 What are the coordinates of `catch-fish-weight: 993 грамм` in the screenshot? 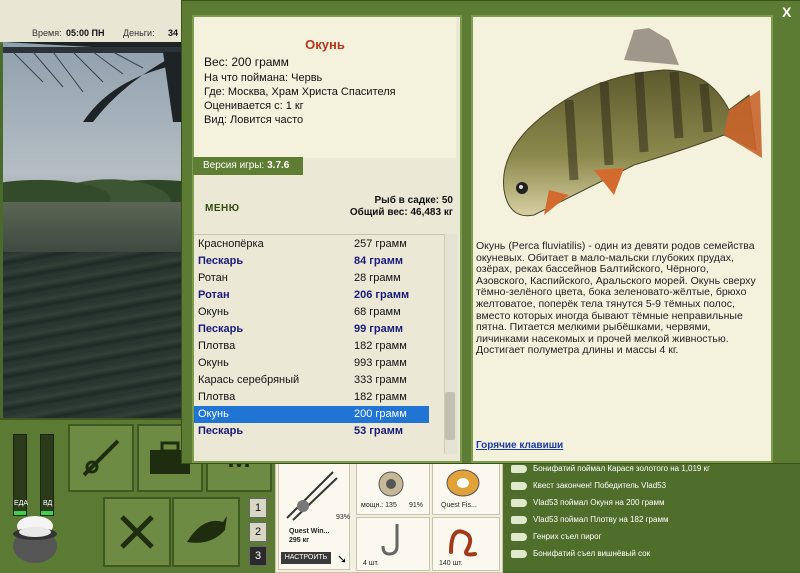 It's located at (380, 363).